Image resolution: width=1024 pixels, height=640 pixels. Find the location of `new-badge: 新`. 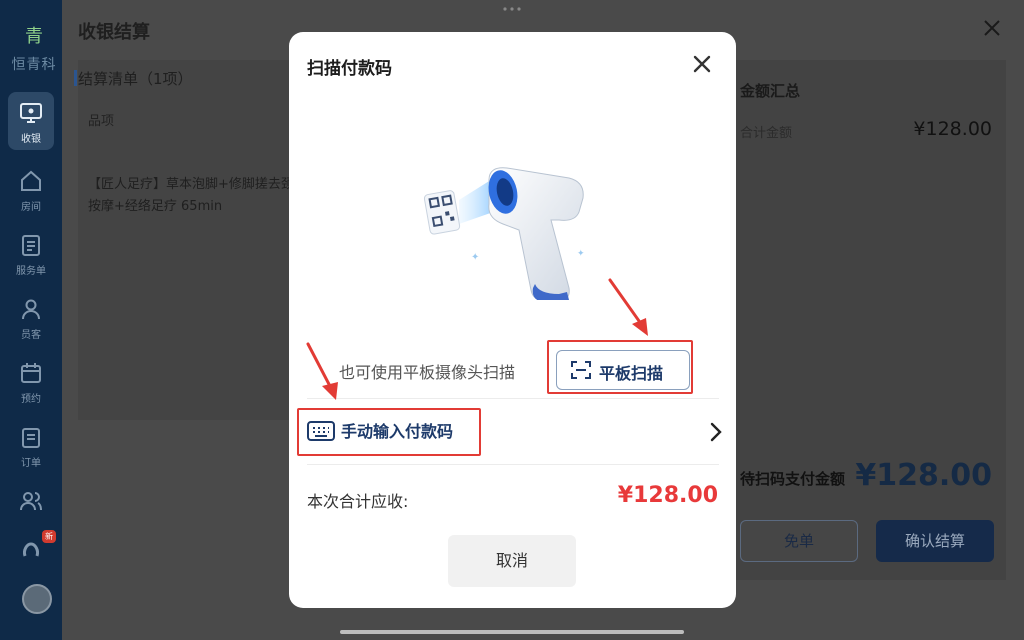

new-badge: 新 is located at coordinates (49, 536).